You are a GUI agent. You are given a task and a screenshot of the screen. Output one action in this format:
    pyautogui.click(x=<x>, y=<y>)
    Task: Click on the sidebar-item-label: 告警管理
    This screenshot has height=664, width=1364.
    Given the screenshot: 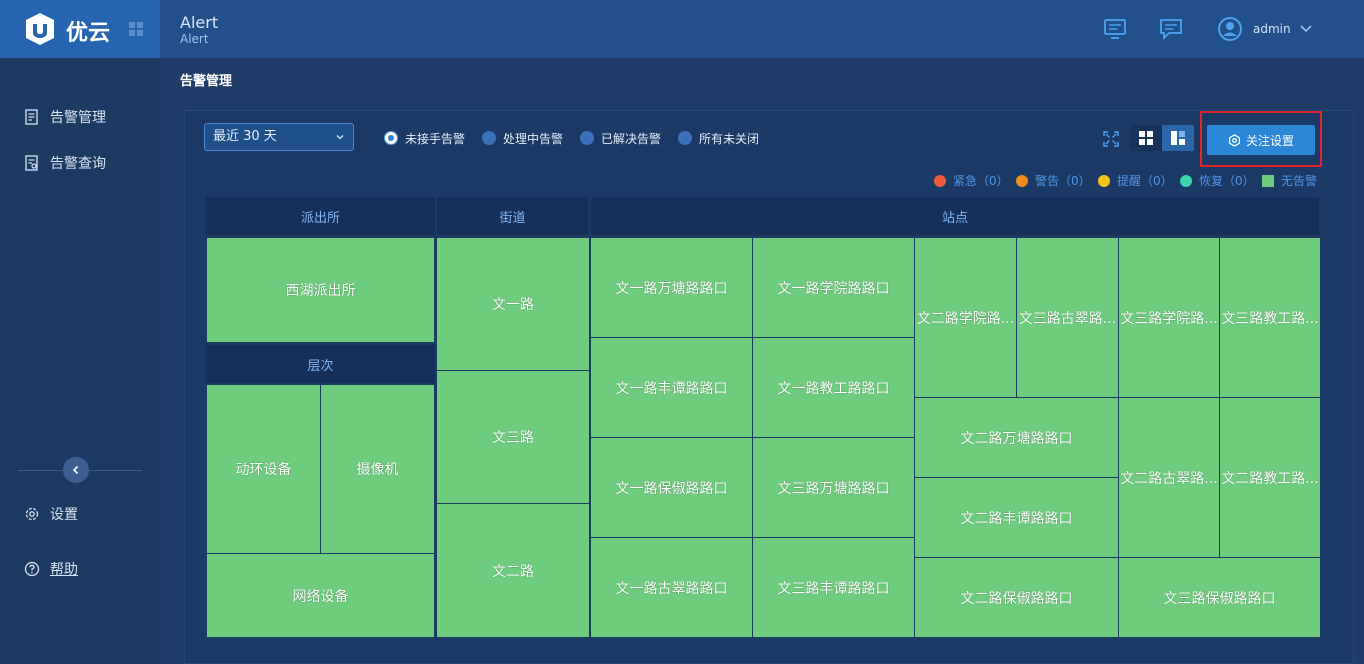 What is the action you would take?
    pyautogui.click(x=78, y=118)
    